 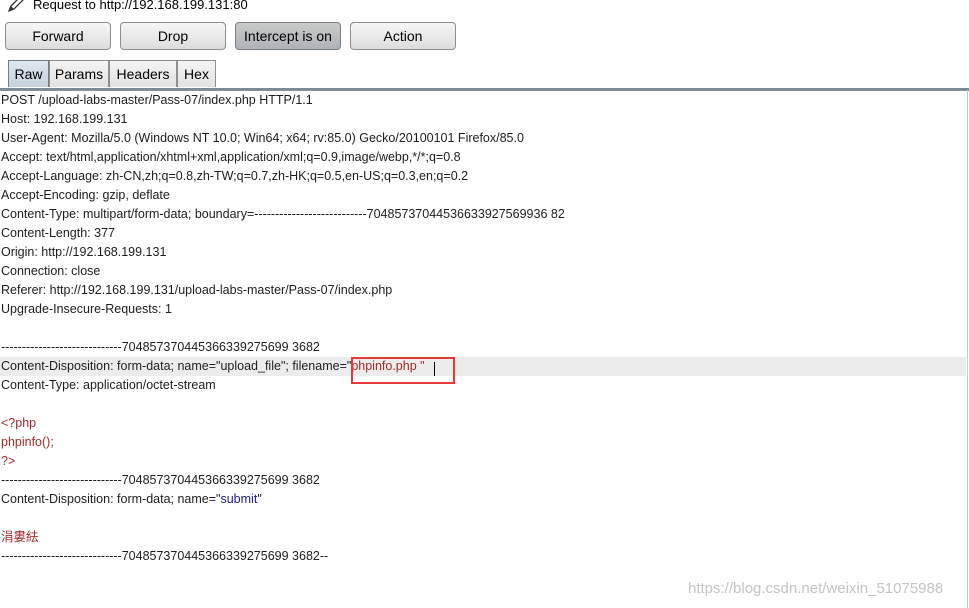 What do you see at coordinates (143, 73) in the screenshot?
I see `tab-headers: Headers` at bounding box center [143, 73].